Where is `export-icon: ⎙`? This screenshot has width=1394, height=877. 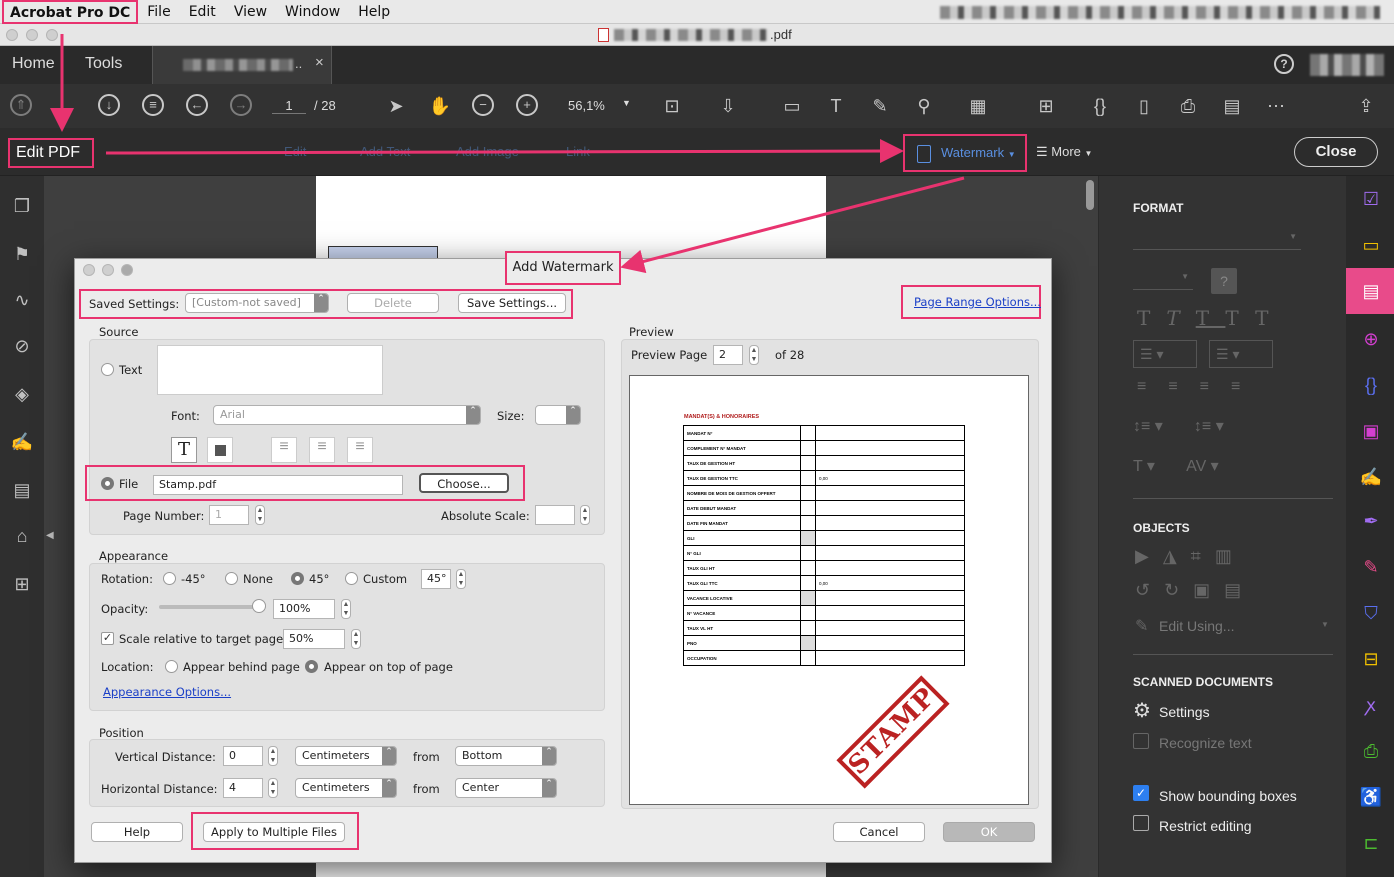 export-icon: ⎙ is located at coordinates (1188, 106).